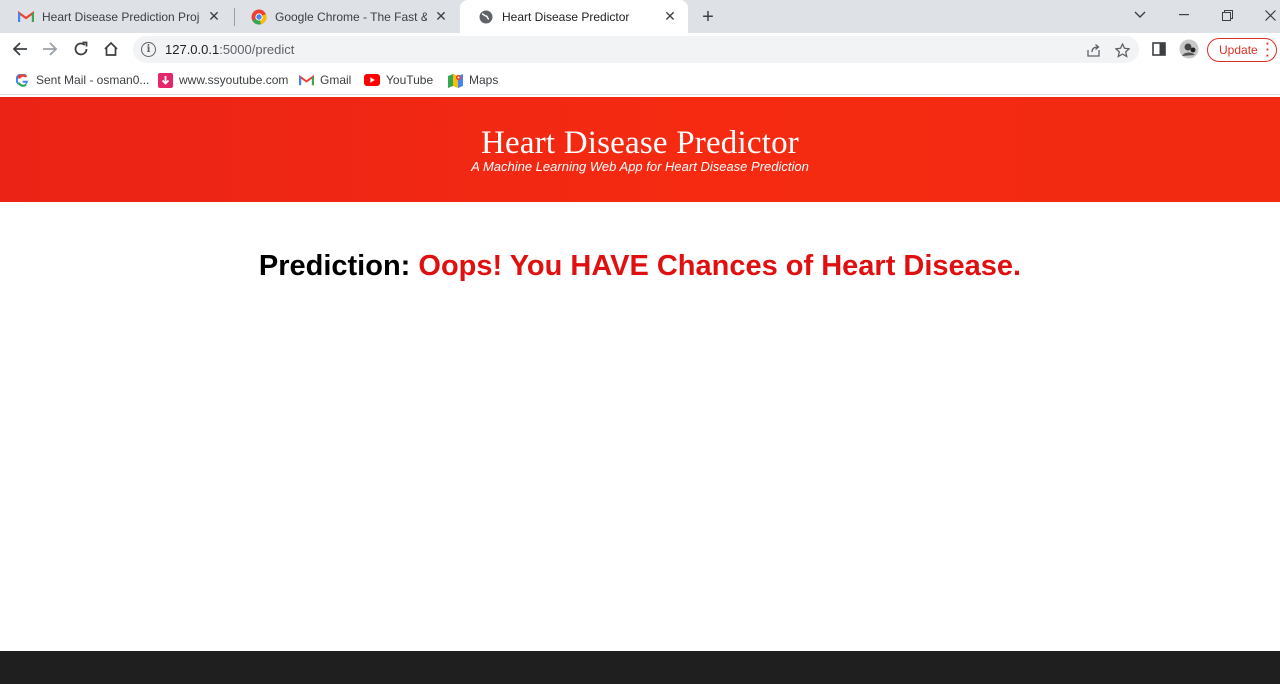 The height and width of the screenshot is (684, 1280). What do you see at coordinates (708, 17) in the screenshot?
I see `new-tab-icon: +` at bounding box center [708, 17].